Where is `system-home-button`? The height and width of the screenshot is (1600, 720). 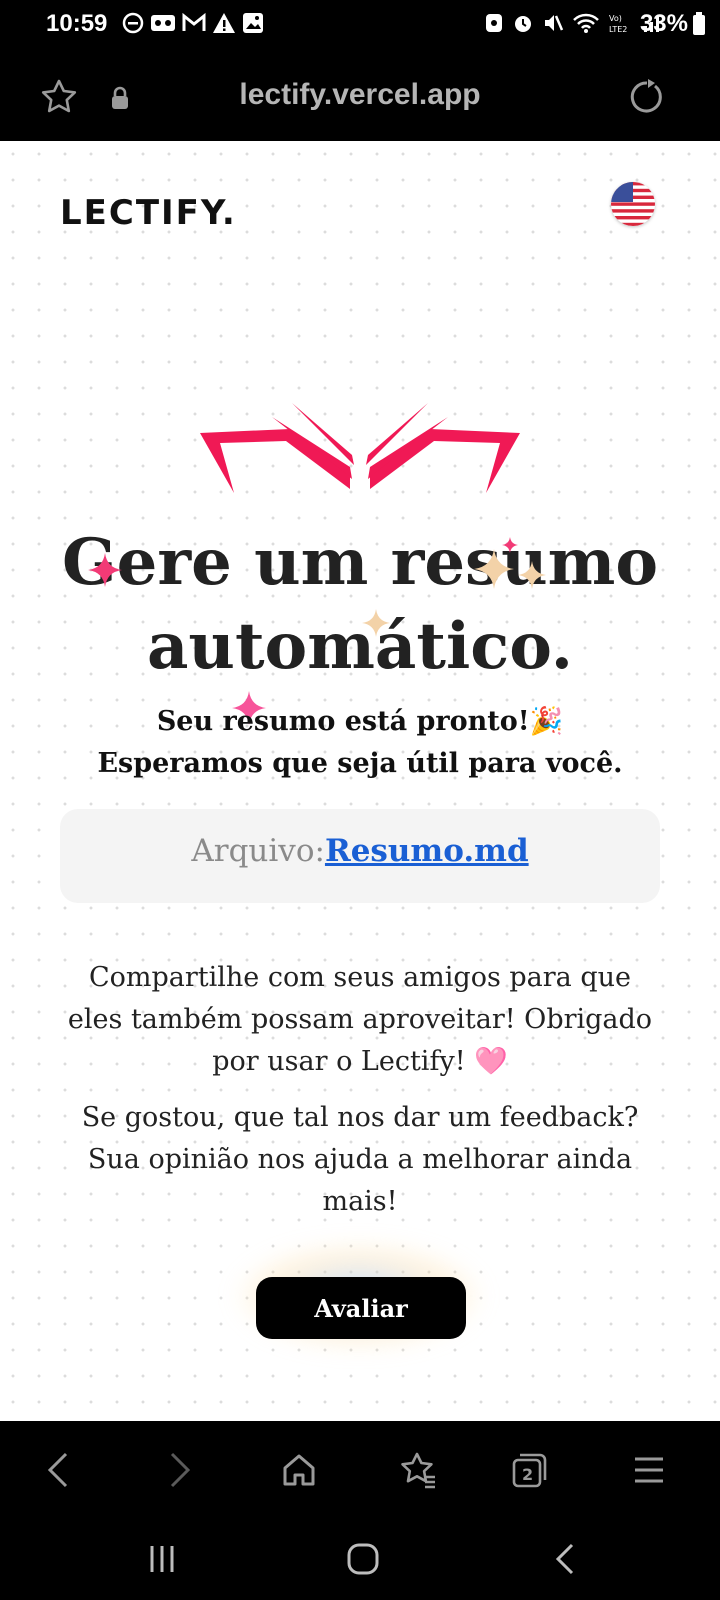
system-home-button is located at coordinates (363, 1559).